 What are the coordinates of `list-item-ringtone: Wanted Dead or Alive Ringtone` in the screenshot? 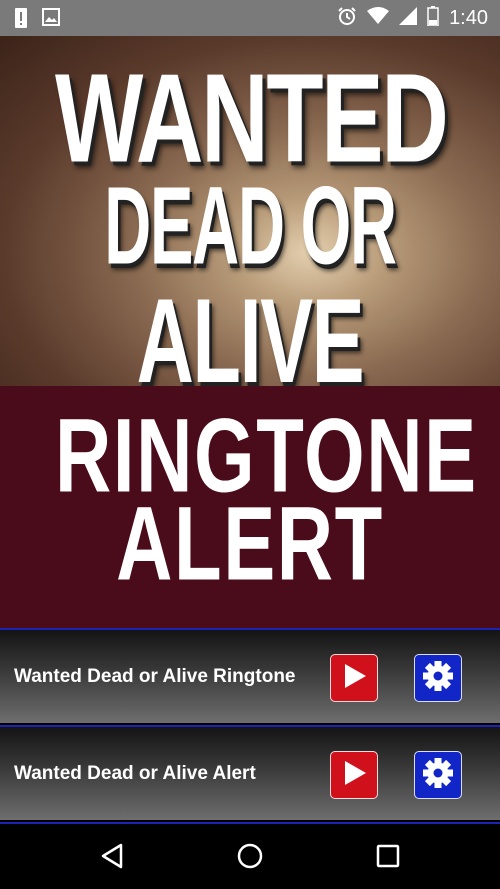 It's located at (250, 675).